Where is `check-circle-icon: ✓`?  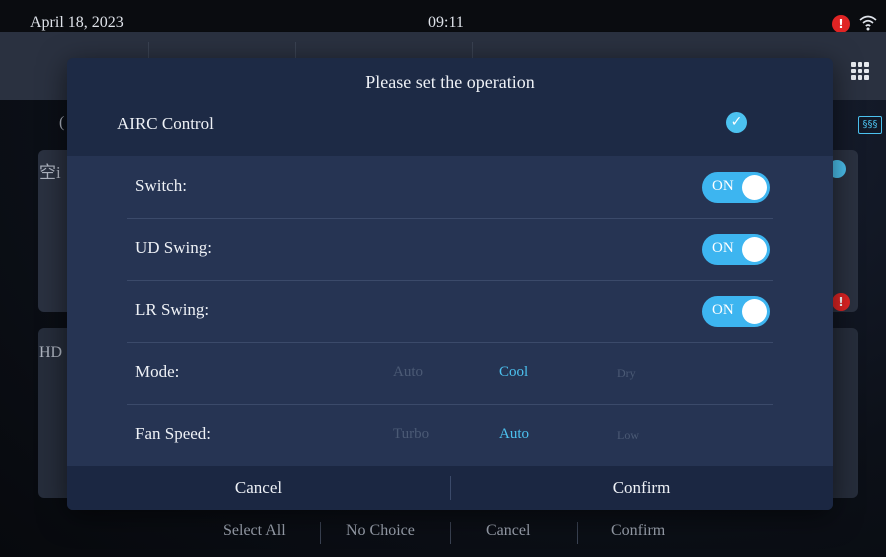
check-circle-icon: ✓ is located at coordinates (736, 122).